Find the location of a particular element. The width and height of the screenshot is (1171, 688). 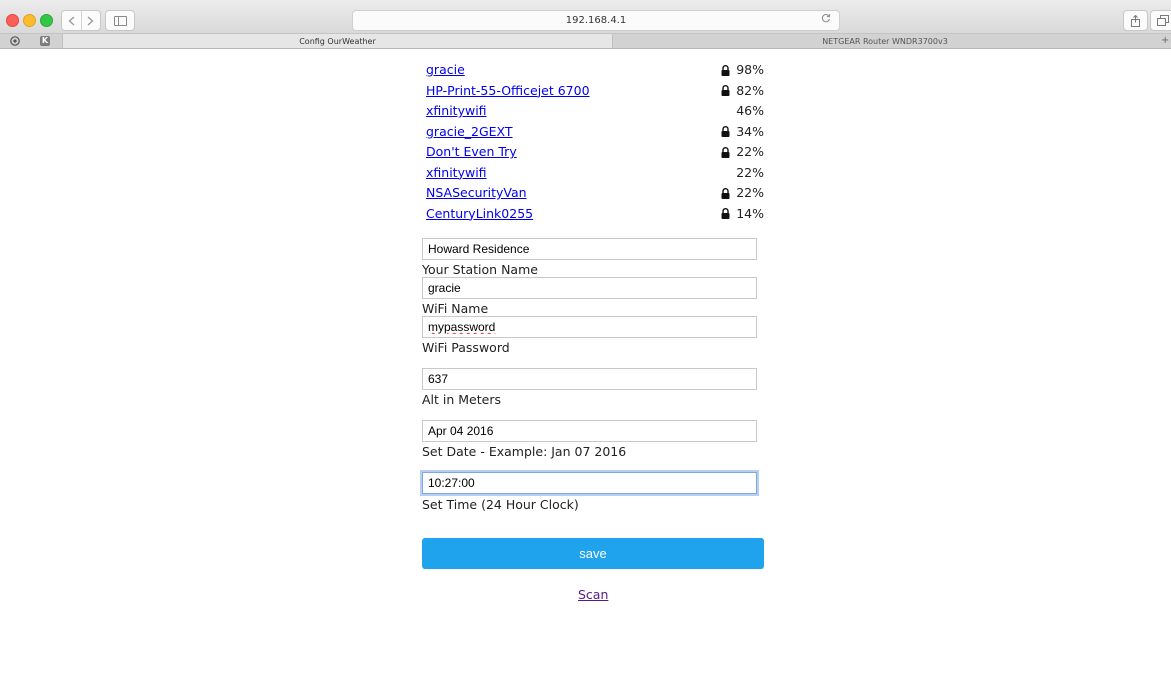

signal-percent: 98% is located at coordinates (750, 69).